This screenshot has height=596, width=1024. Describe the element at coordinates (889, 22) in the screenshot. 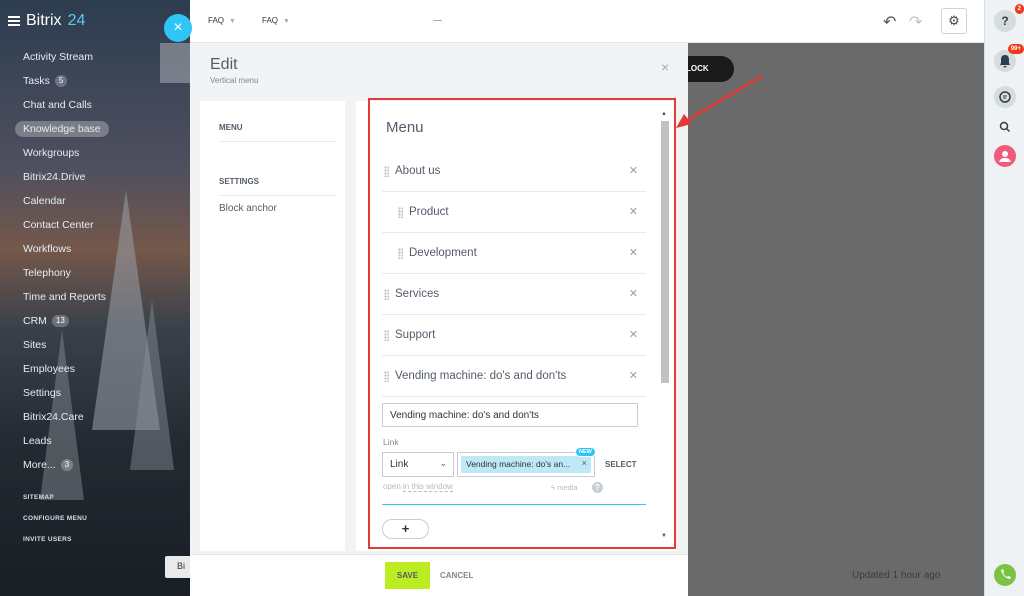

I see `undo-icon: ↶` at that location.